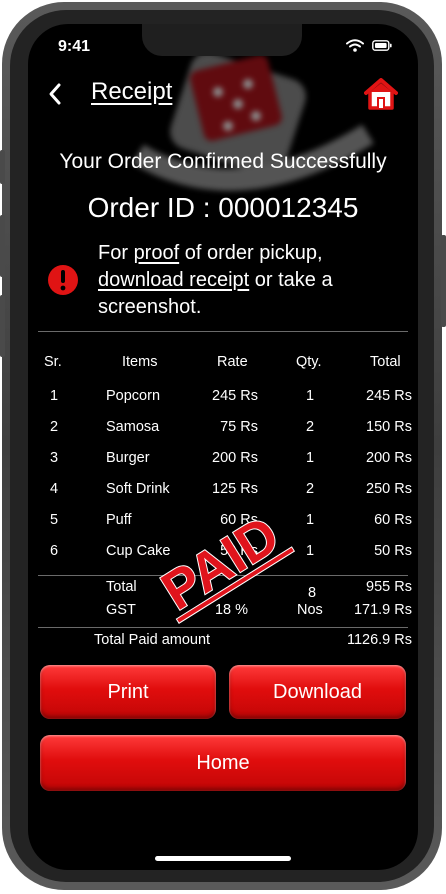 The image size is (446, 894). I want to click on confirmation-message: Your Order Confirmed Successfully, so click(223, 161).